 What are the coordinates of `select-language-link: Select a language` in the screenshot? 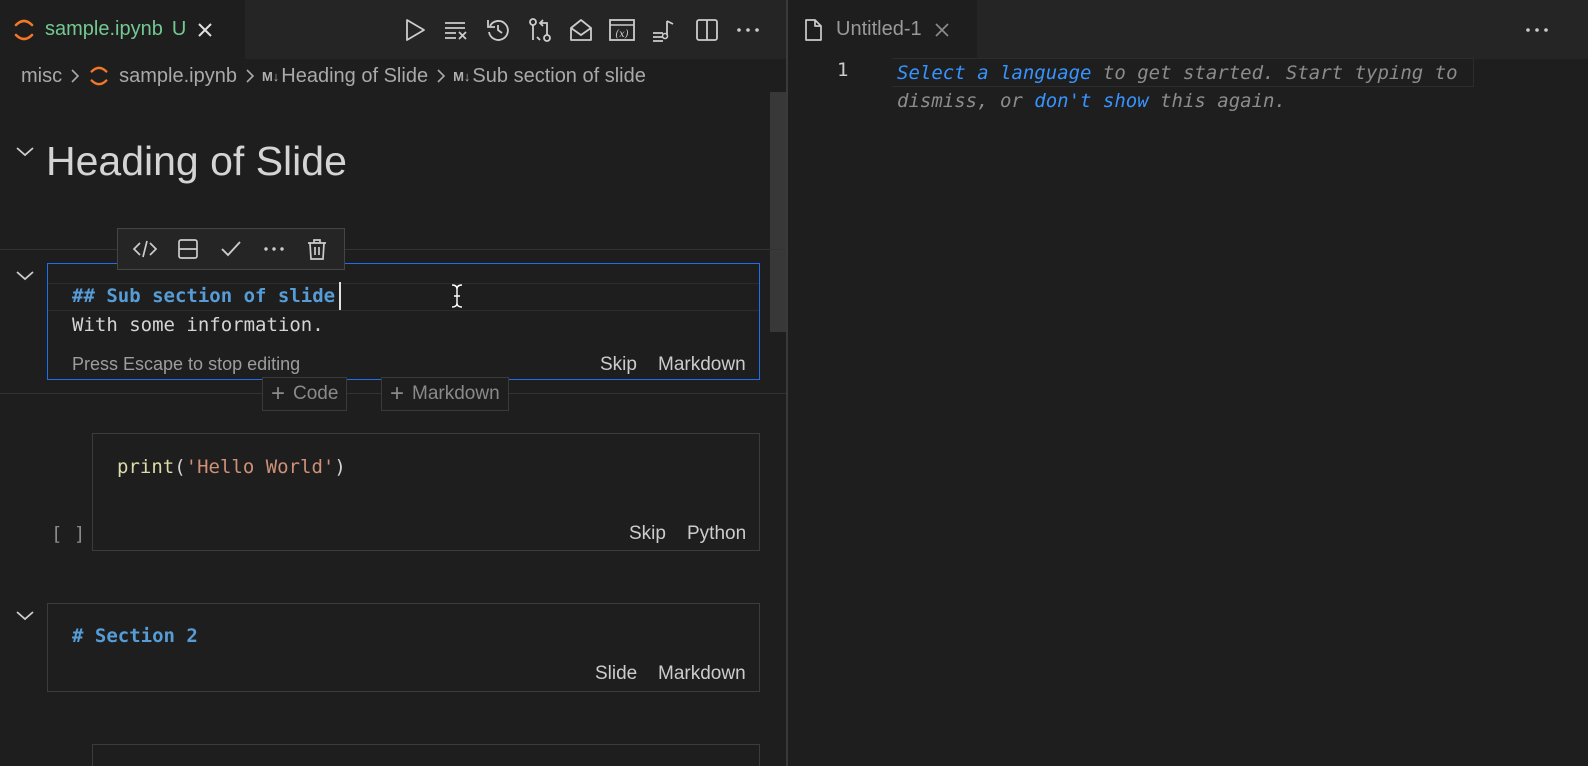 It's located at (994, 73).